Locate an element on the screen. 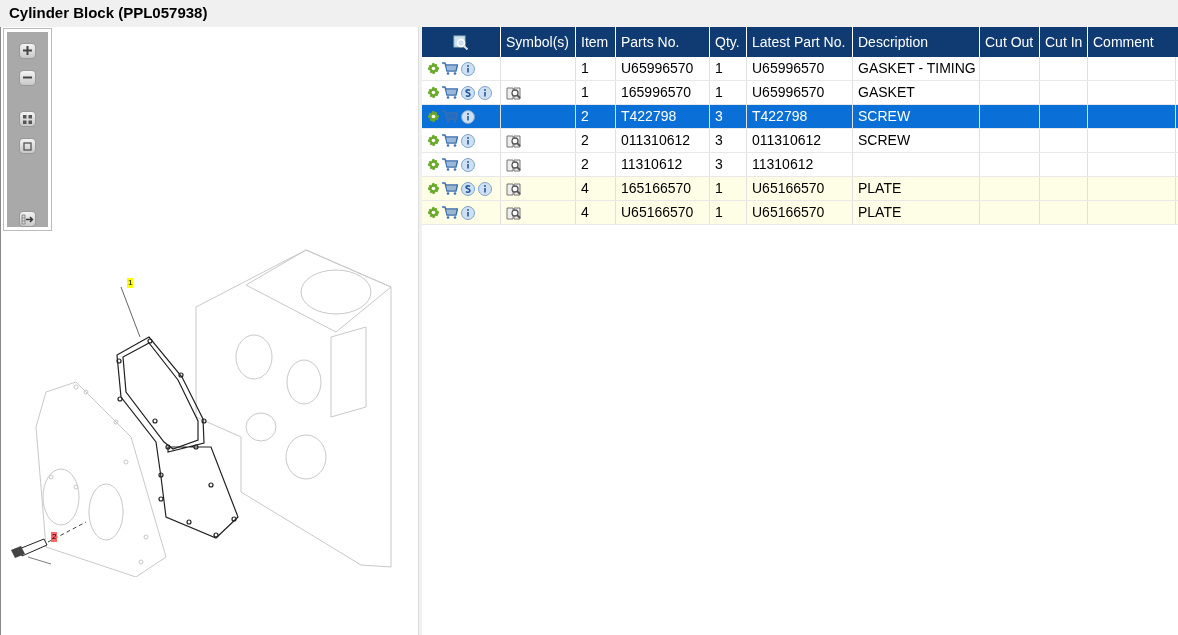 The width and height of the screenshot is (1178, 635). column-header: Latest Part No. is located at coordinates (799, 42).